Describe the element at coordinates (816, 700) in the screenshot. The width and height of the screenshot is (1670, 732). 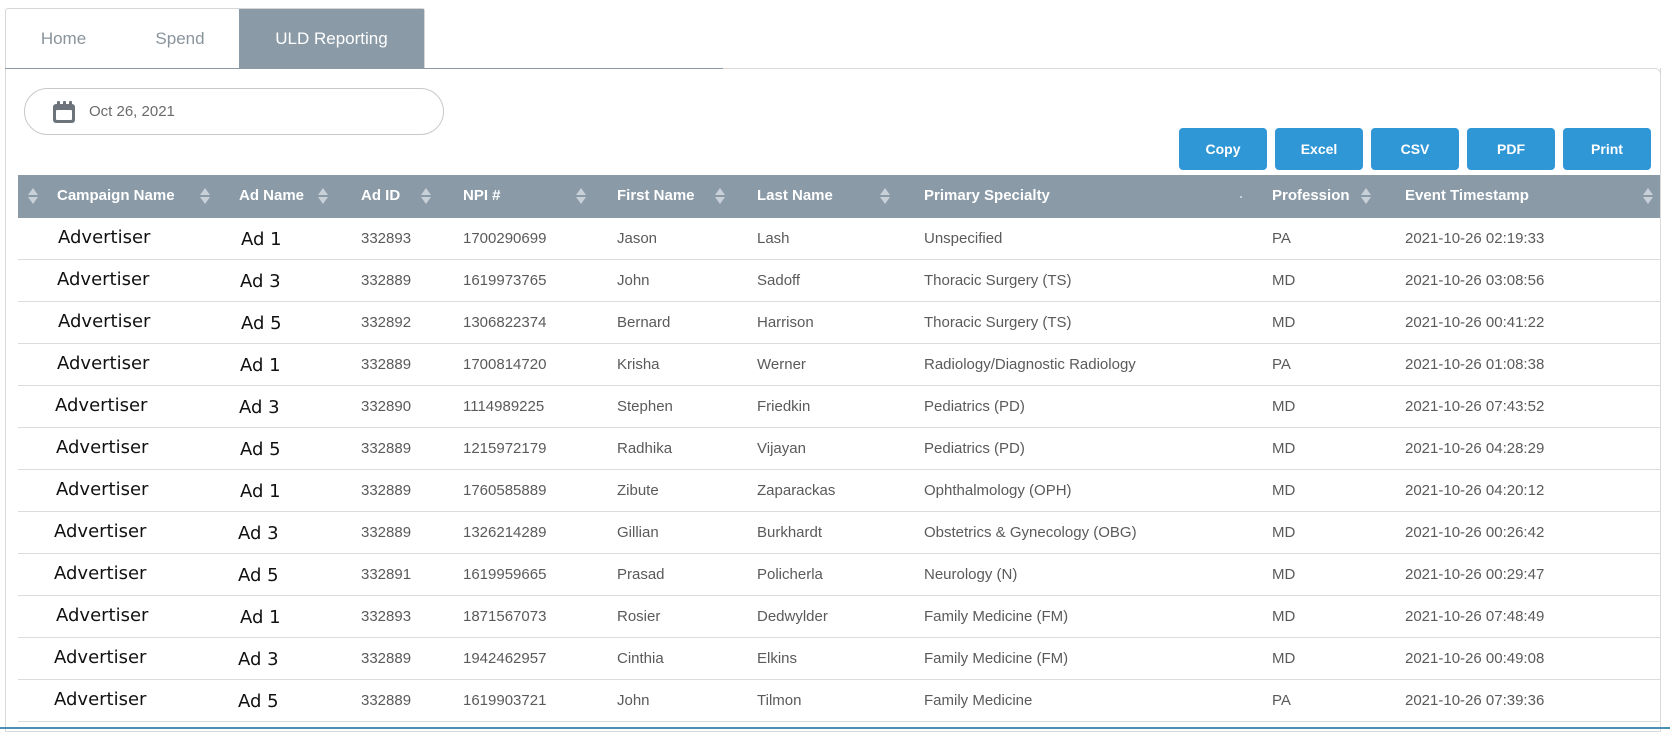
I see `cell-last-name: Tilmon` at that location.